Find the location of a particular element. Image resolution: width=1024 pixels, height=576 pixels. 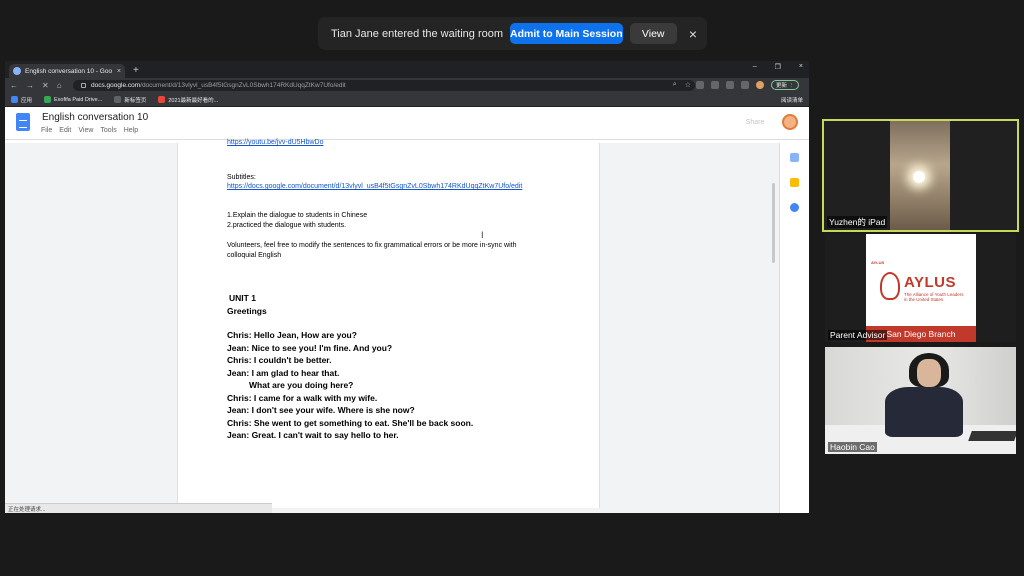

apps-grid-icon is located at coordinates (14, 99).